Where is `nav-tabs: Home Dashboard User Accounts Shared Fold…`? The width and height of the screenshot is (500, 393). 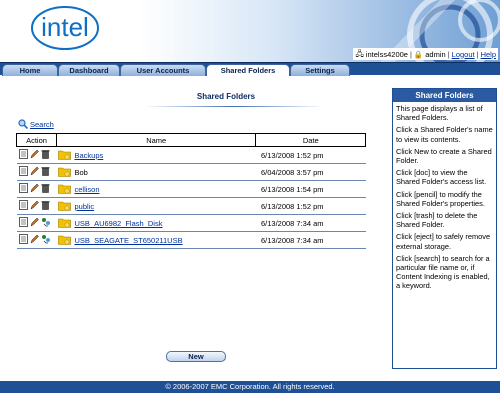 nav-tabs: Home Dashboard User Accounts Shared Fold… is located at coordinates (250, 69).